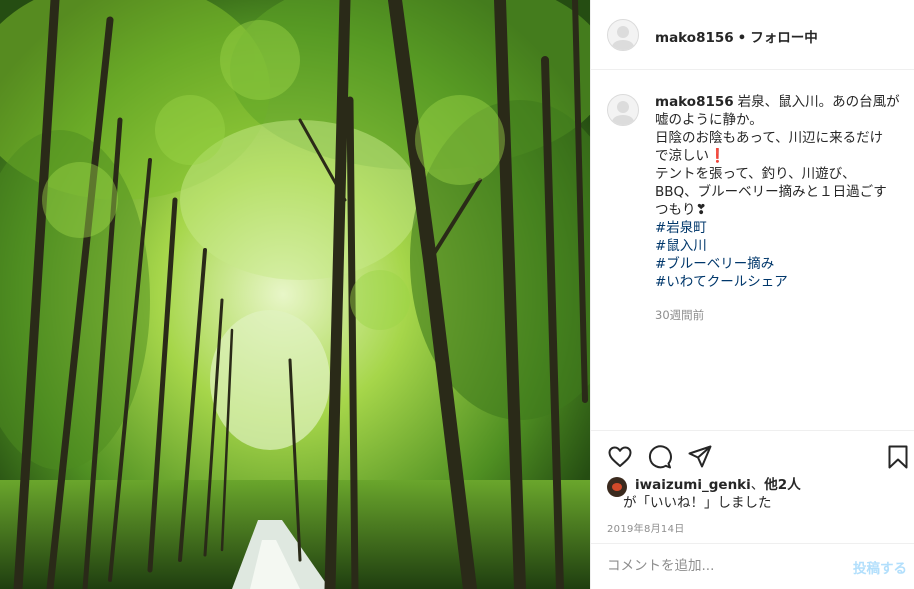 The height and width of the screenshot is (589, 914). What do you see at coordinates (778, 246) in the screenshot?
I see `hashtag-link: #鼠入川` at bounding box center [778, 246].